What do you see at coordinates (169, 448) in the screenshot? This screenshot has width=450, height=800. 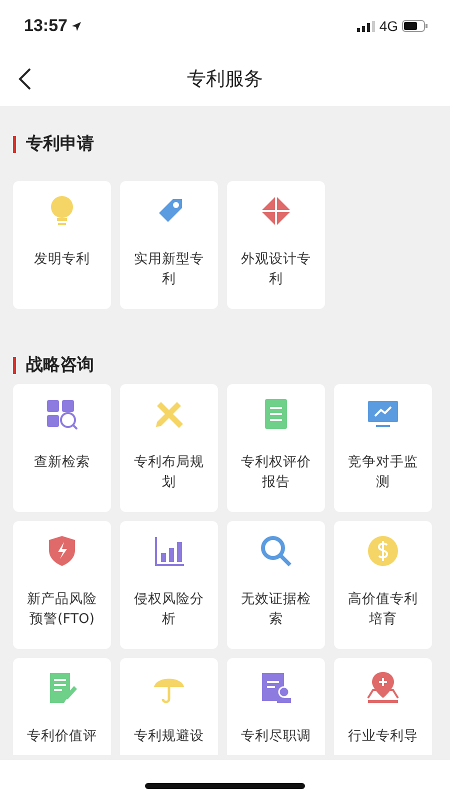 I see `service-tile: 专利布局规划` at bounding box center [169, 448].